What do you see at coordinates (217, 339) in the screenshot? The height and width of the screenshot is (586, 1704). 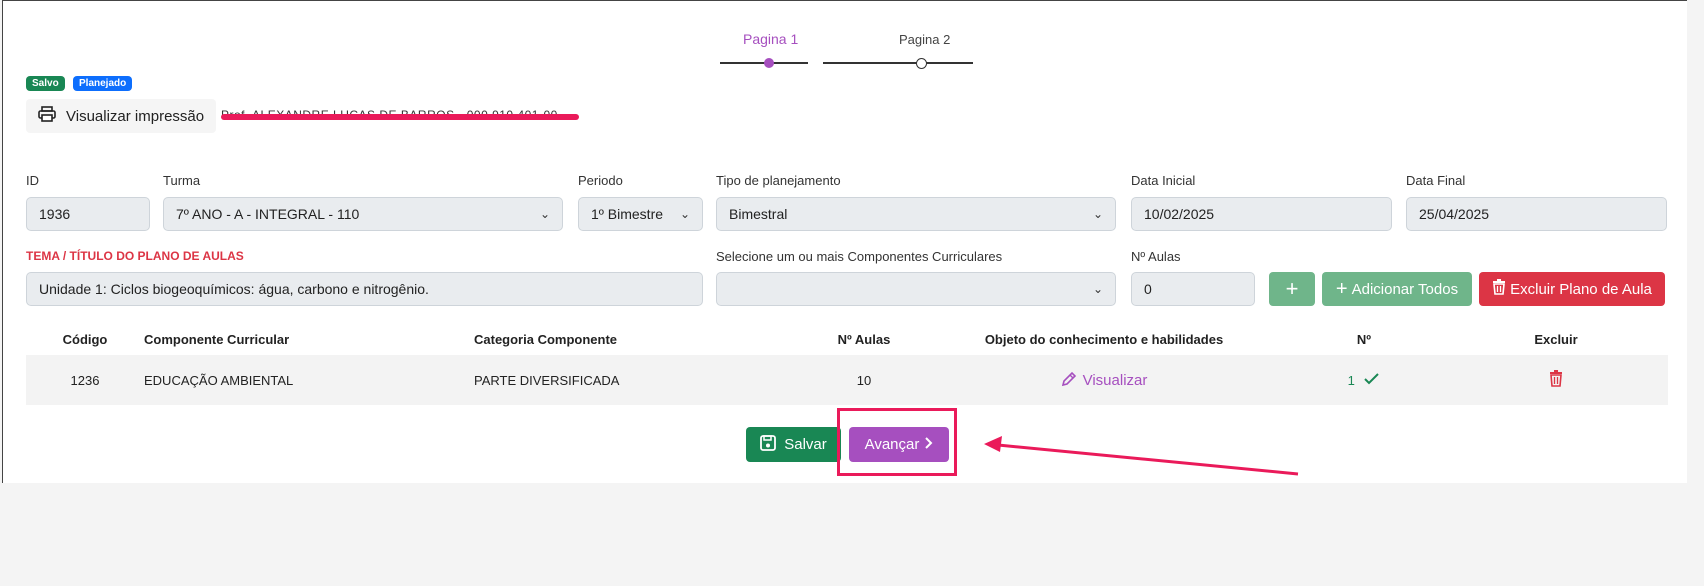 I see `col-componente: Componente Curricular` at bounding box center [217, 339].